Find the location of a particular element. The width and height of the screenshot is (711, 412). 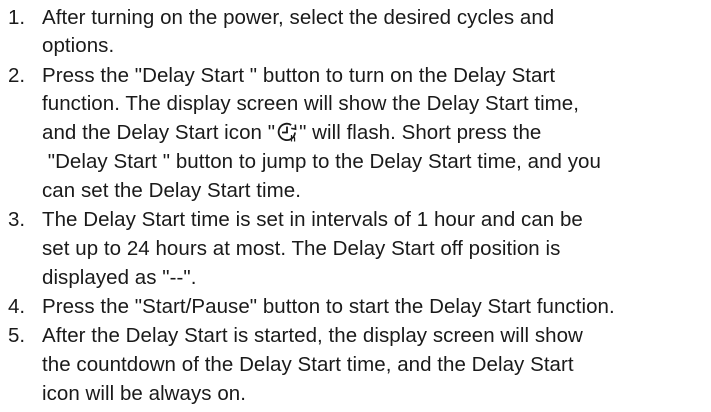

step-text-line: displayed as "--". is located at coordinates (119, 277).